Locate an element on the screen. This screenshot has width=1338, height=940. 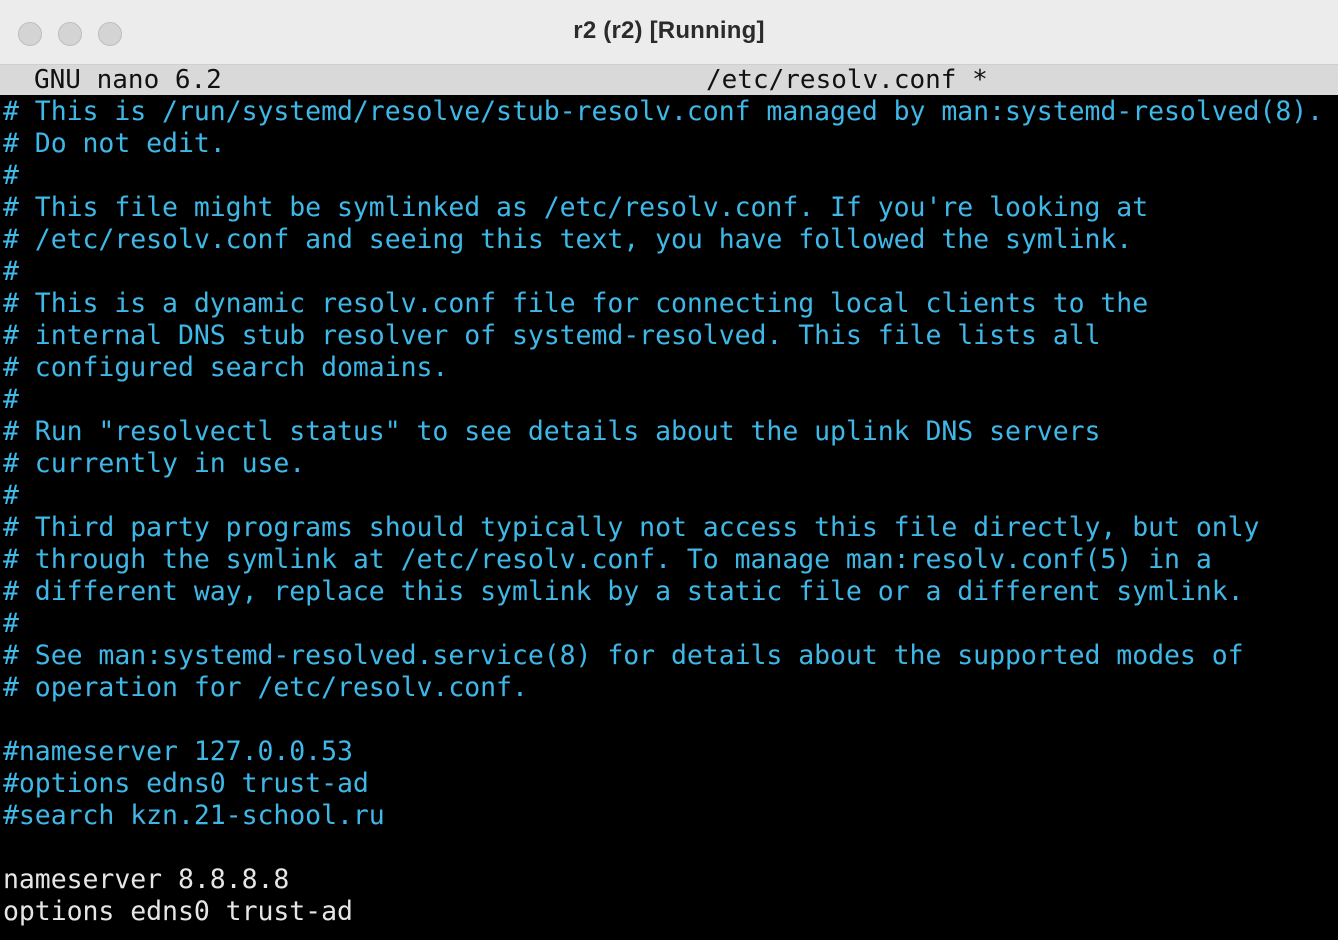
nano-filename: /etc/resolv.conf * is located at coordinates (847, 80).